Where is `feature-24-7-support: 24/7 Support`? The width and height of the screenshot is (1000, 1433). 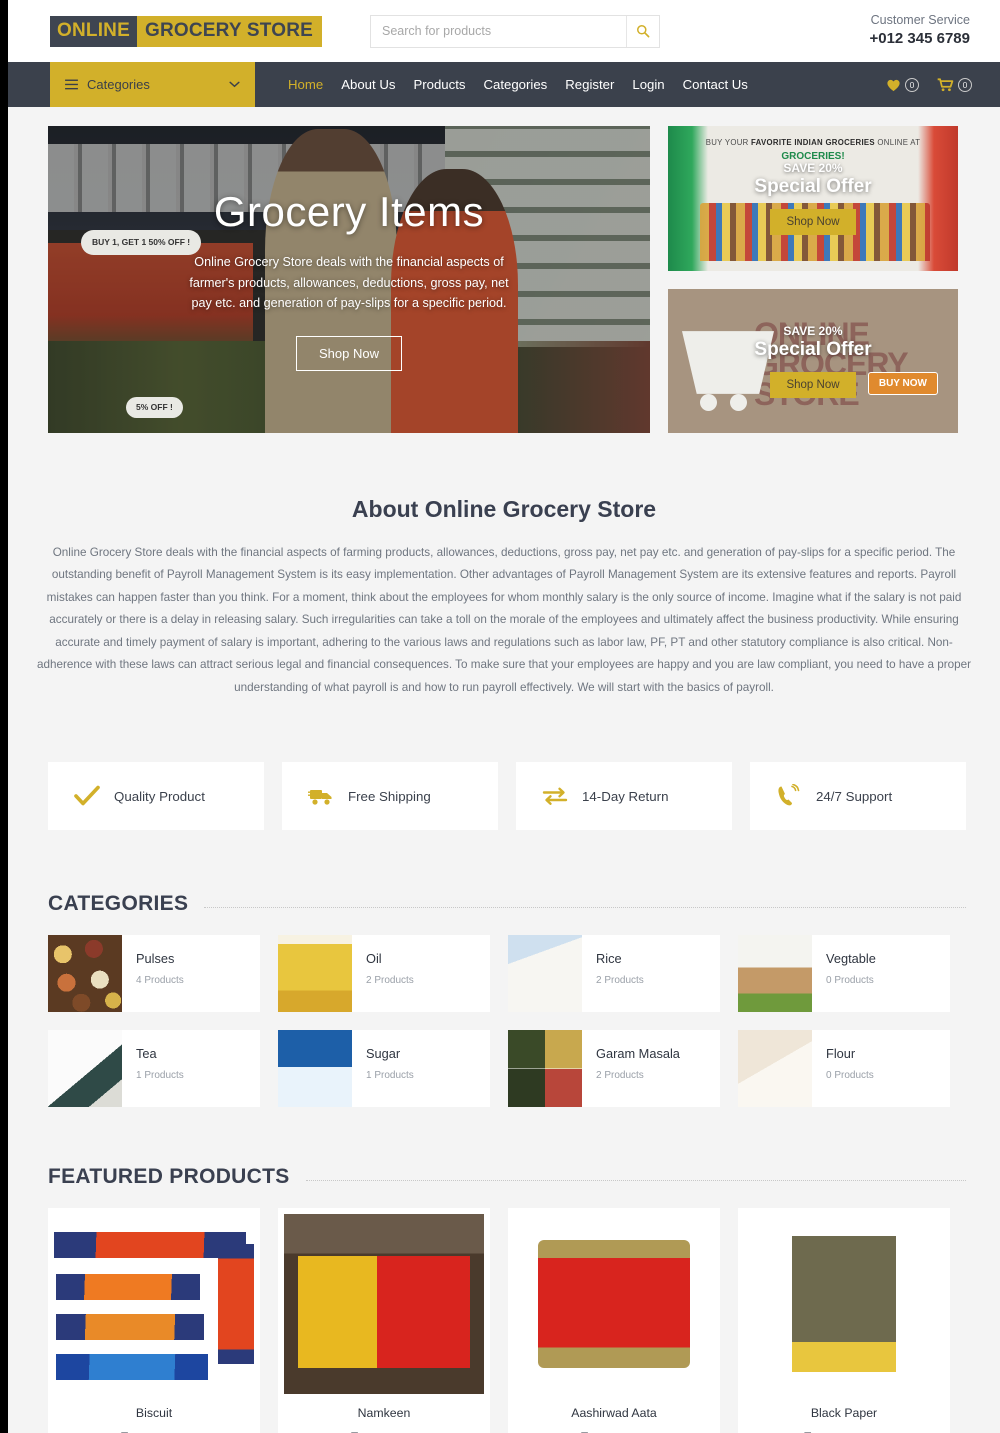 feature-24-7-support: 24/7 Support is located at coordinates (858, 796).